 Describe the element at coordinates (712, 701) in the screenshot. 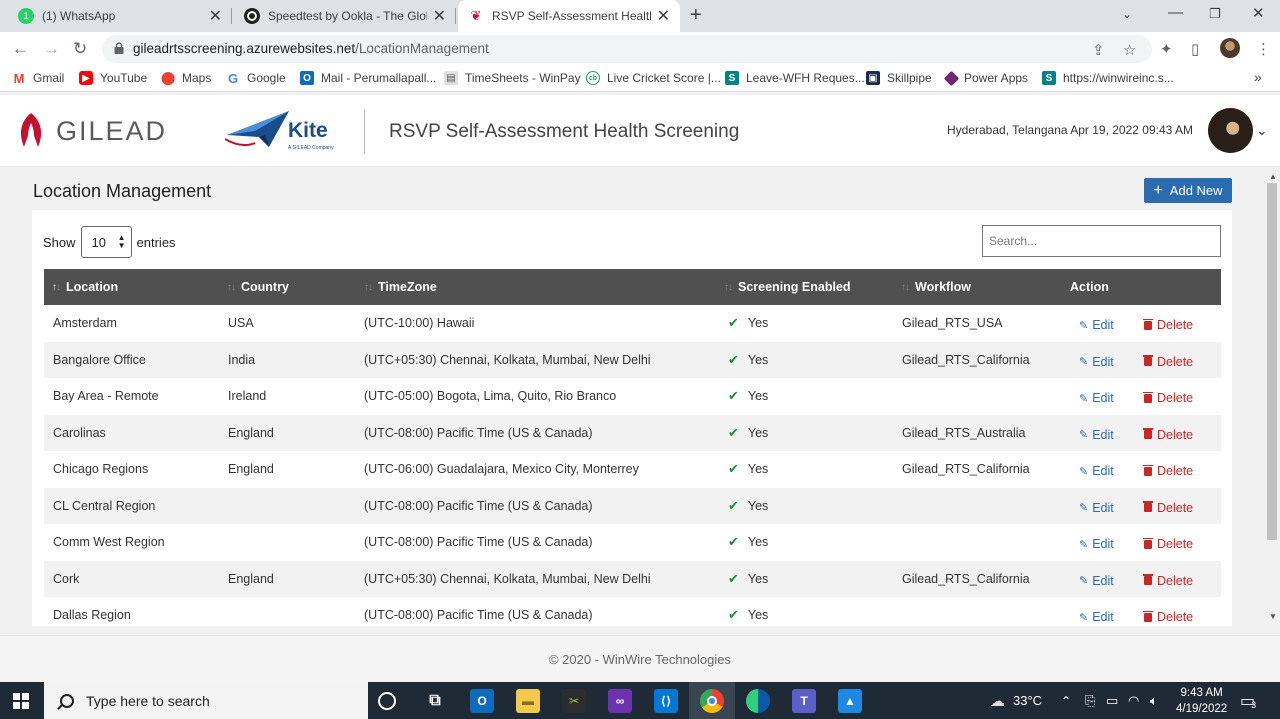

I see `chrome-icon` at that location.